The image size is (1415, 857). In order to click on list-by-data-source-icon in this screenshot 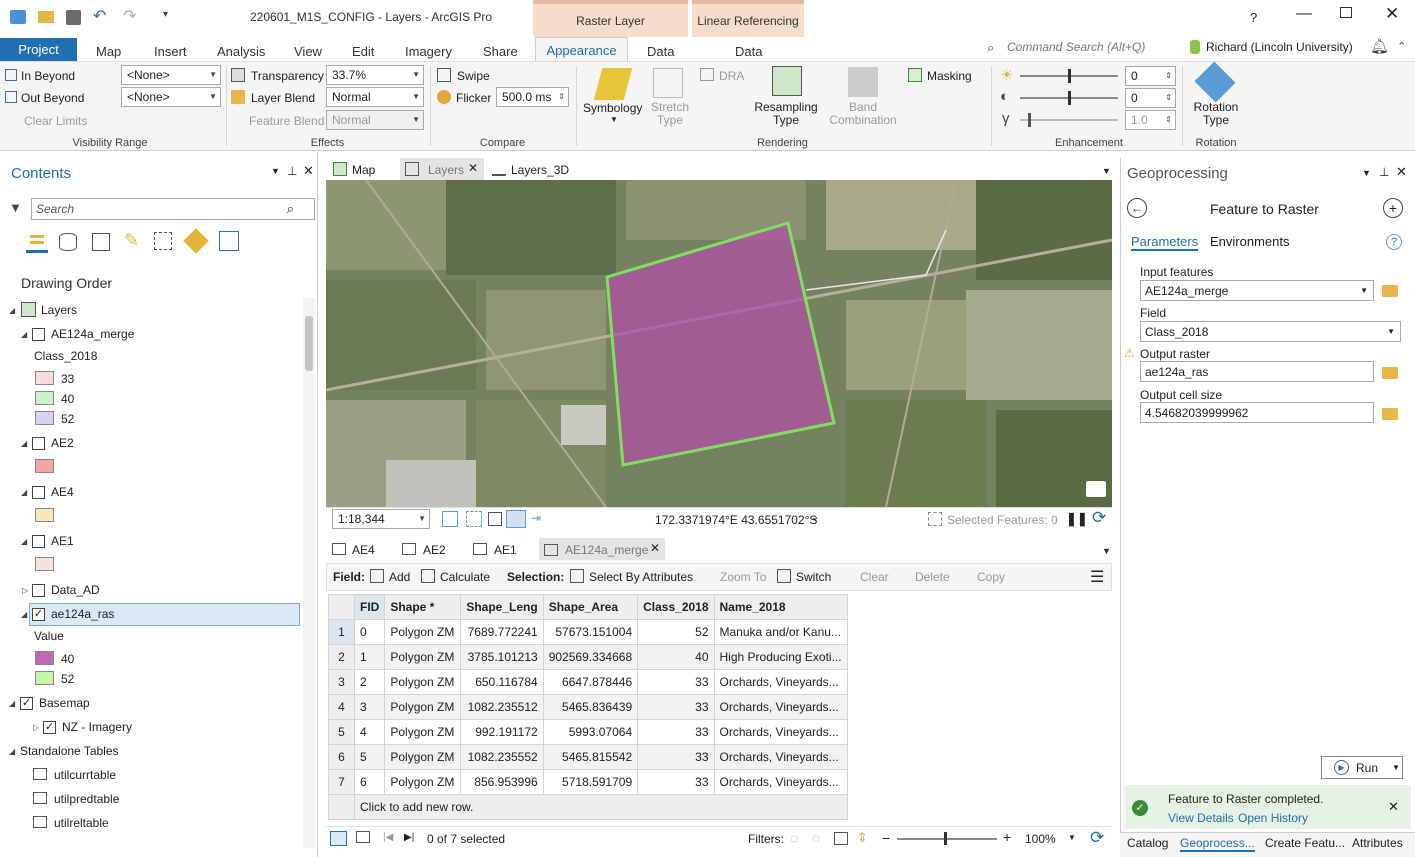, I will do `click(68, 242)`.